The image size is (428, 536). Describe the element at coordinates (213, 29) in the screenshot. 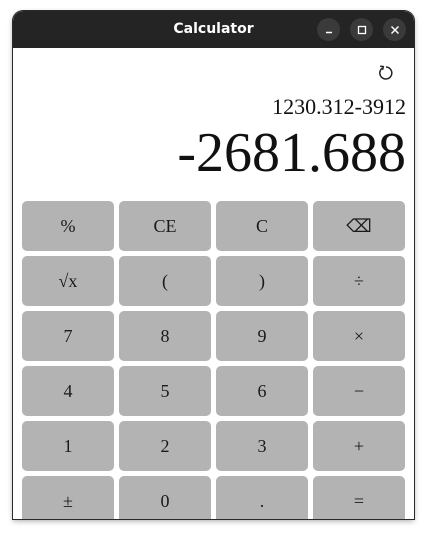

I see `title-bar: Calculator` at that location.